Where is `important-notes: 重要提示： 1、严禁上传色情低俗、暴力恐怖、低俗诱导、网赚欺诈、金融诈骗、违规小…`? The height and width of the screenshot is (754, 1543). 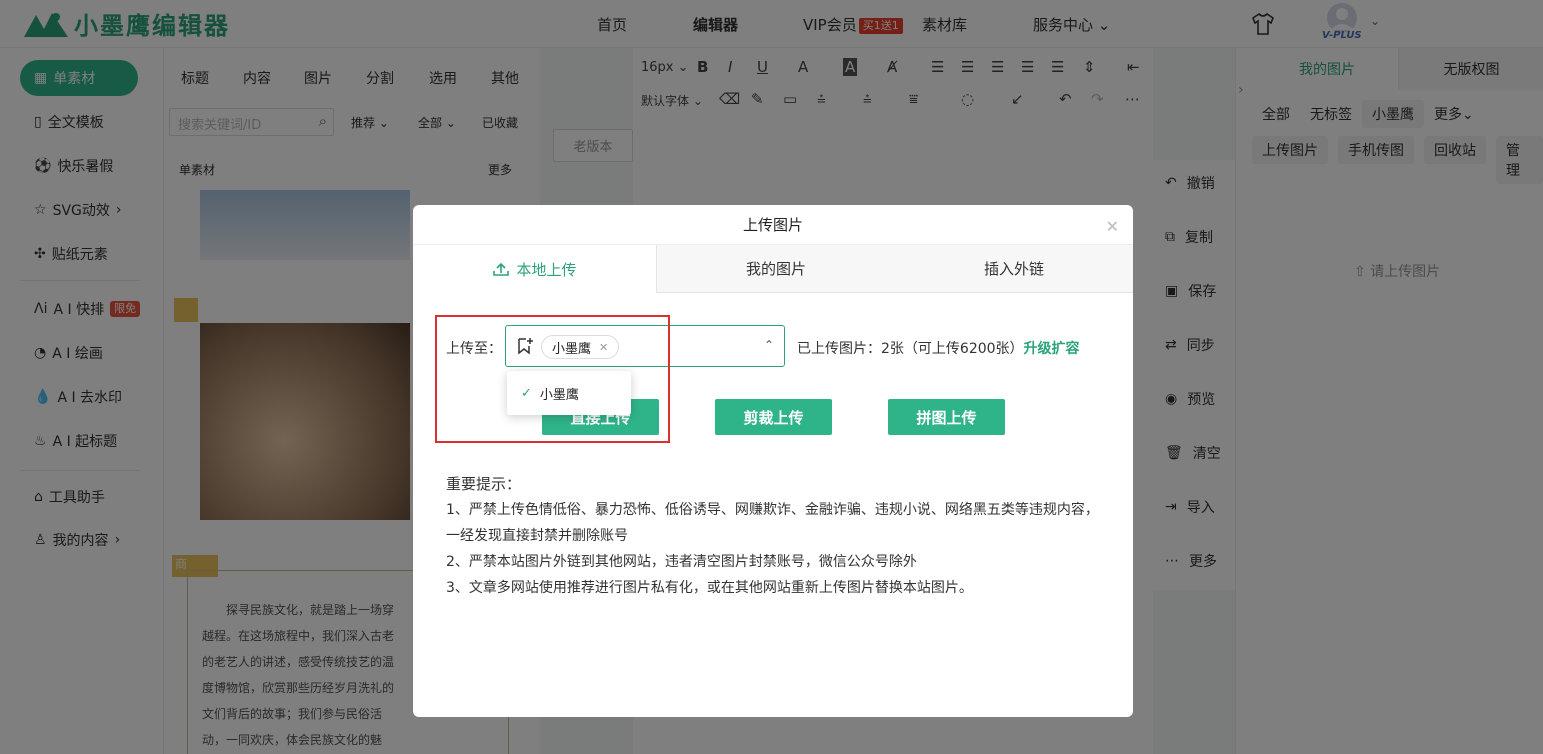
important-notes: 重要提示： 1、严禁上传色情低俗、暴力恐怖、低俗诱导、网赚欺诈、金融诈骗、违规小… is located at coordinates (776, 536).